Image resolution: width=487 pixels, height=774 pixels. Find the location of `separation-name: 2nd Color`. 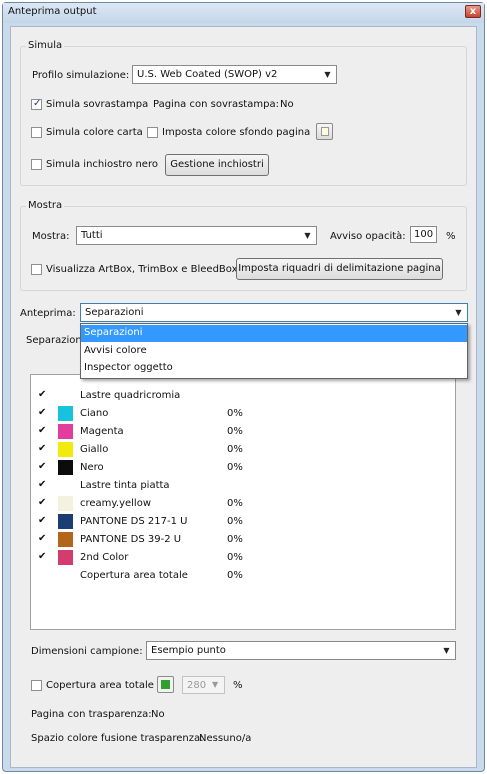

separation-name: 2nd Color is located at coordinates (104, 557).